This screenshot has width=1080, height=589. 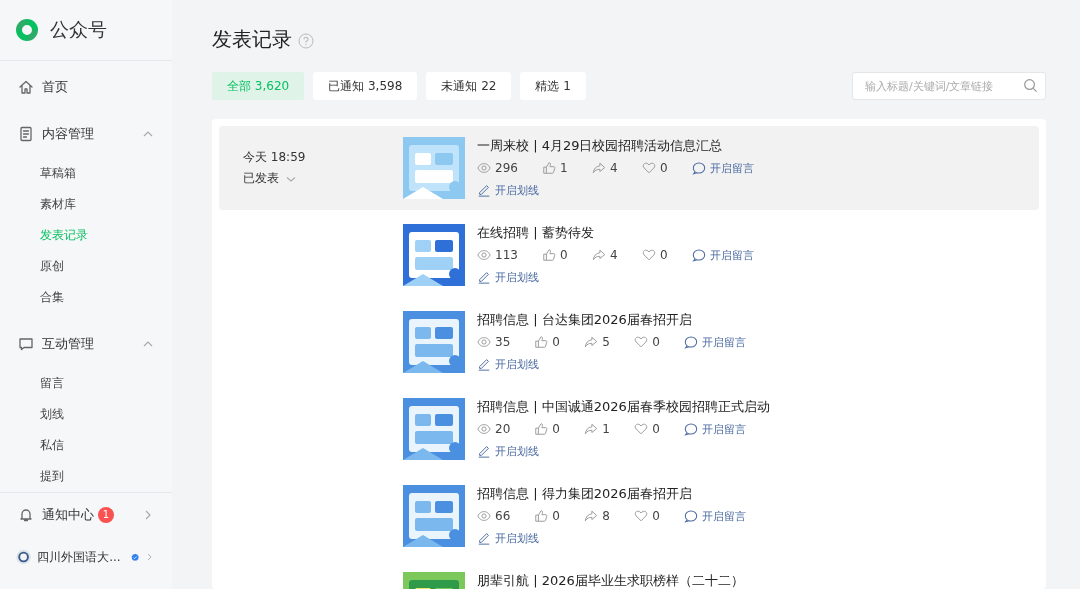 What do you see at coordinates (252, 39) in the screenshot?
I see `page-title: 发表记录` at bounding box center [252, 39].